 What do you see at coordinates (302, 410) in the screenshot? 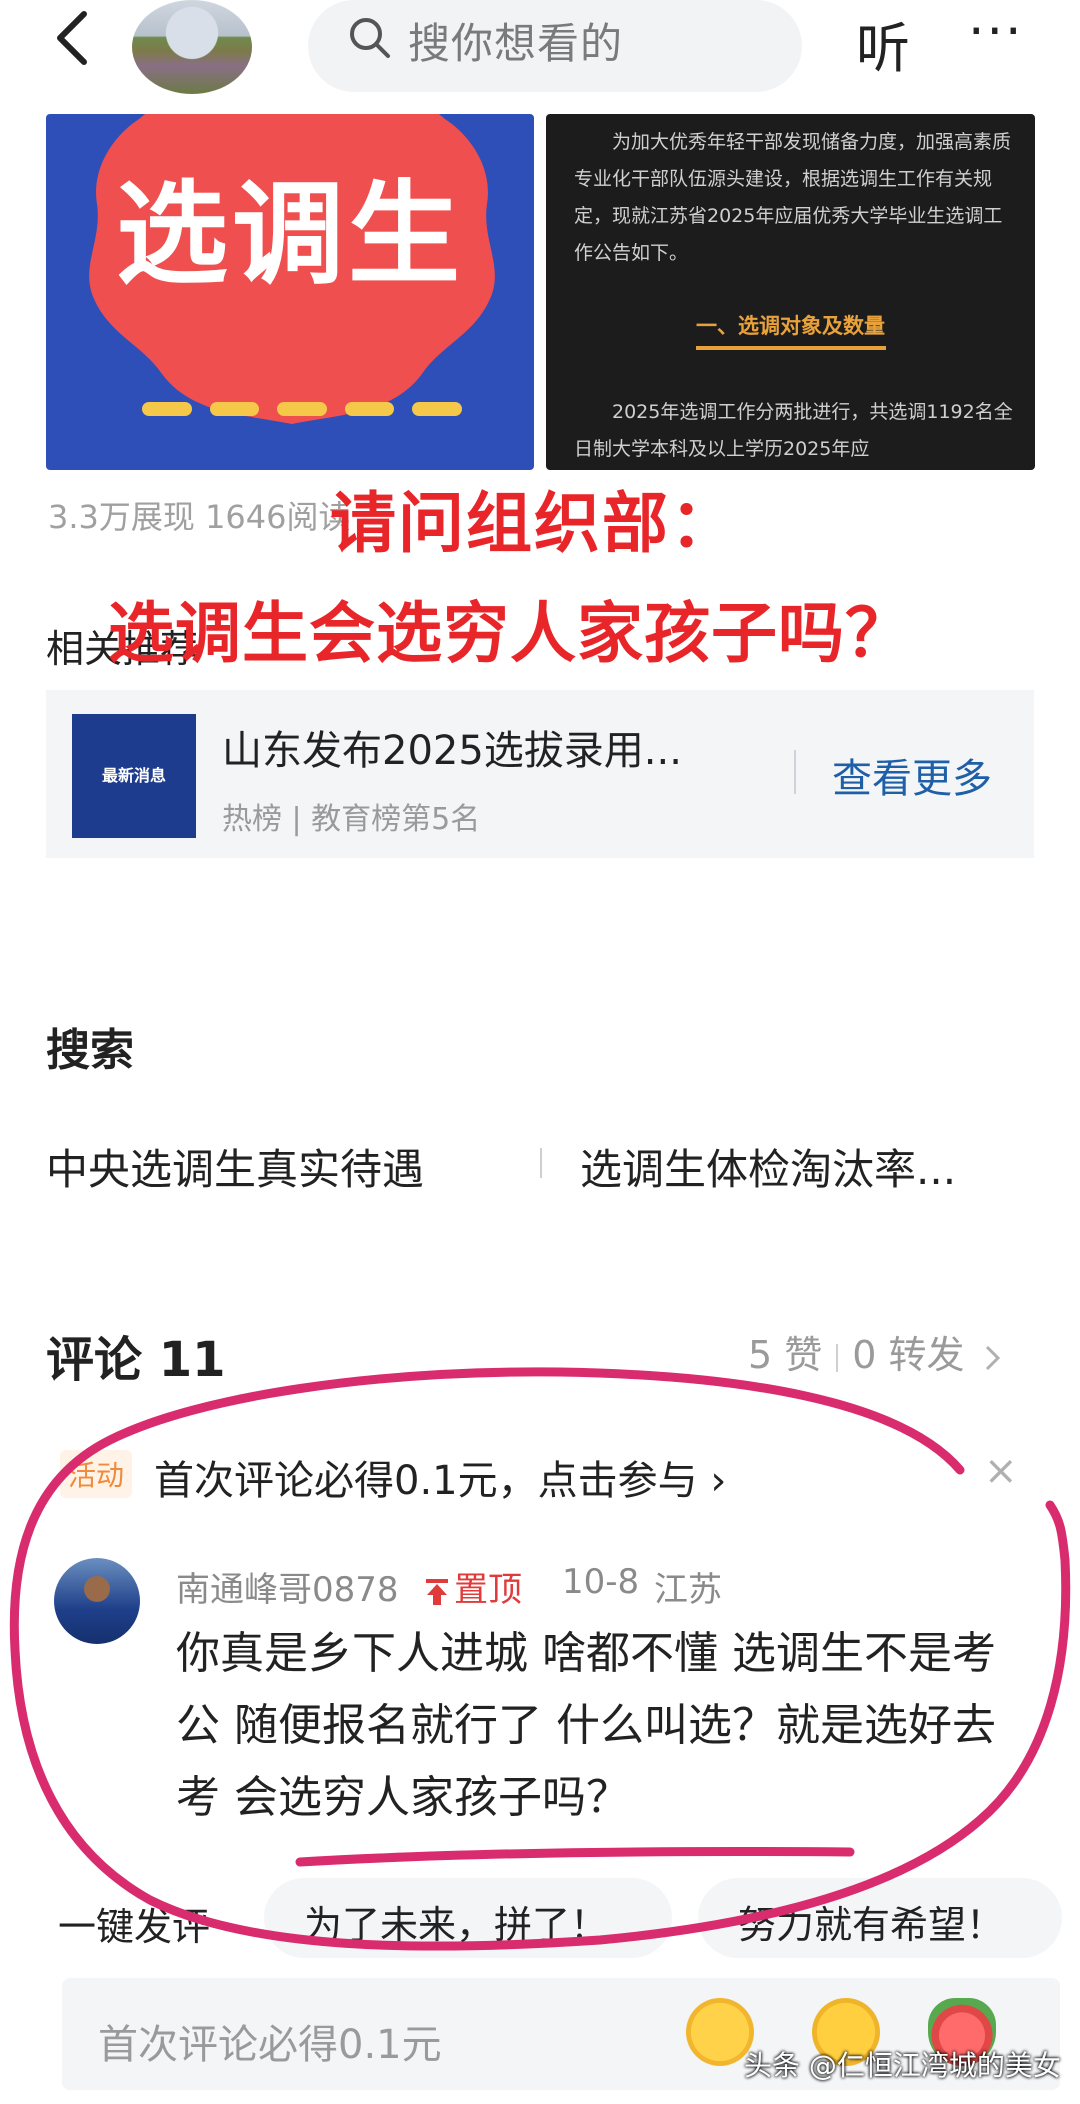
I see `decorative-dashes` at bounding box center [302, 410].